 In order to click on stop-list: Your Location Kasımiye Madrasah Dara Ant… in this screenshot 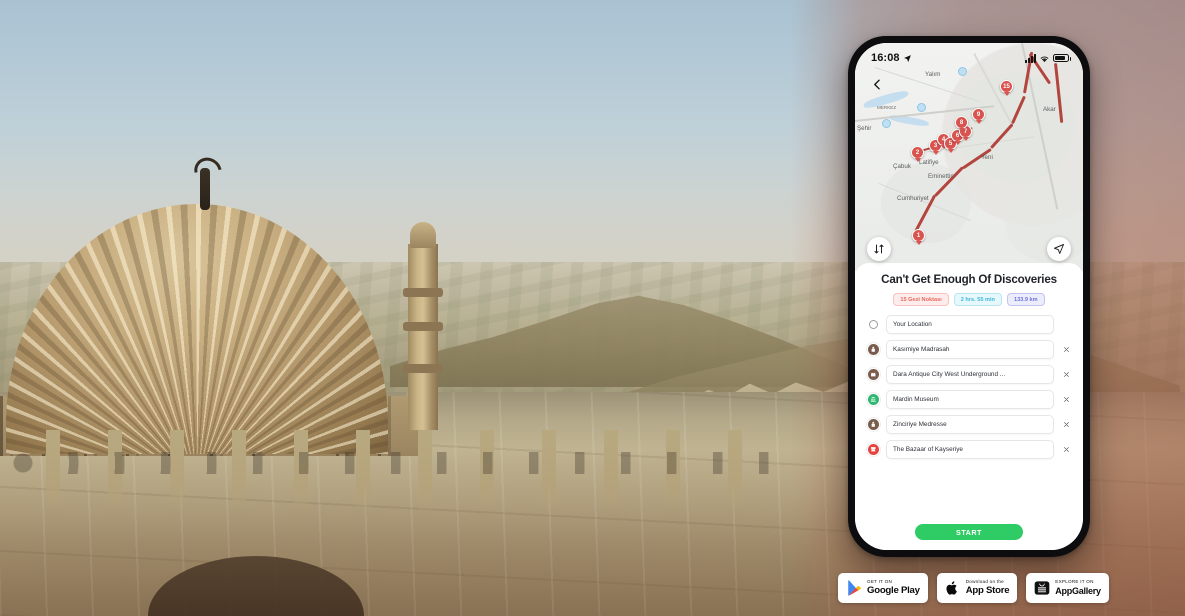, I will do `click(969, 387)`.